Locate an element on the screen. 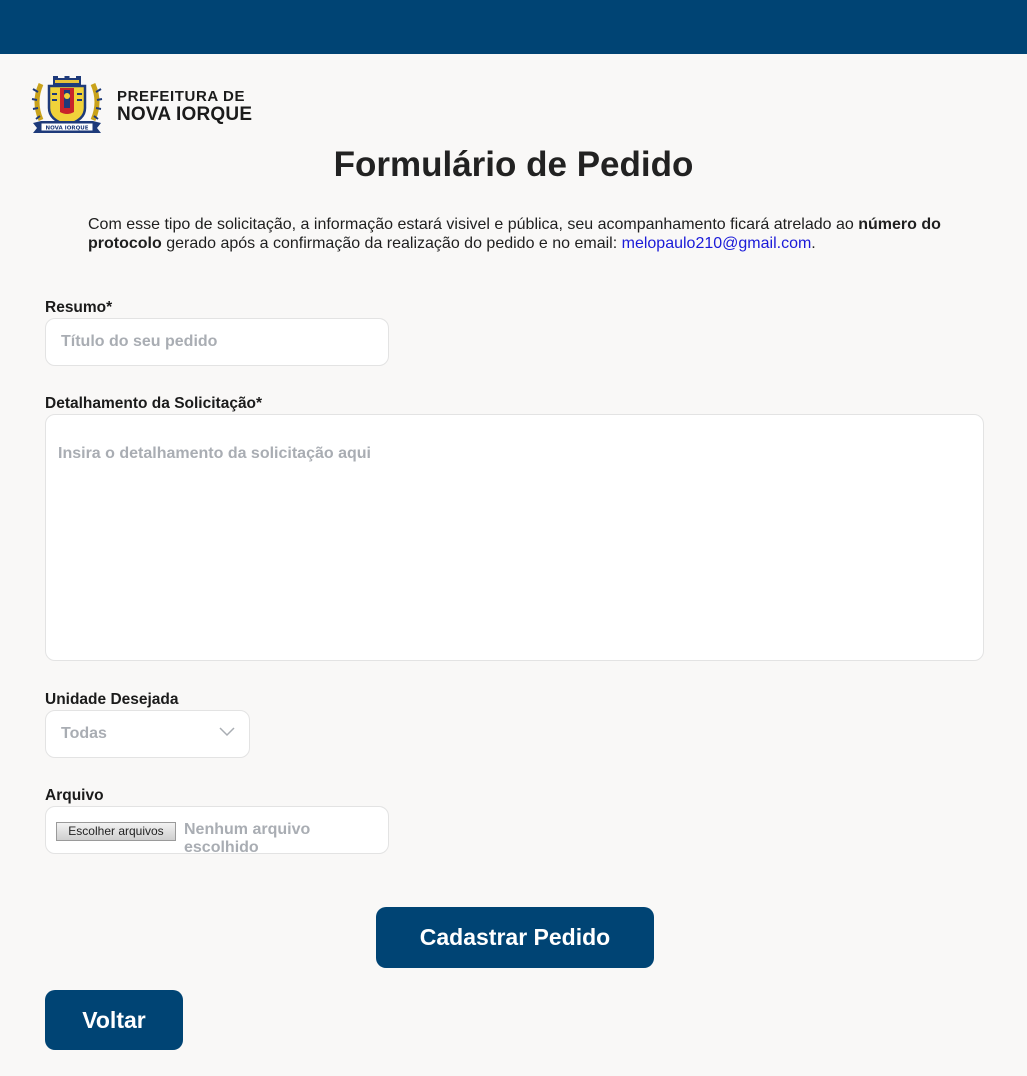 The height and width of the screenshot is (1076, 1027). site-logo: NOVA IORQUE PREFEITURA DE NOVA IORQUE is located at coordinates (141, 106).